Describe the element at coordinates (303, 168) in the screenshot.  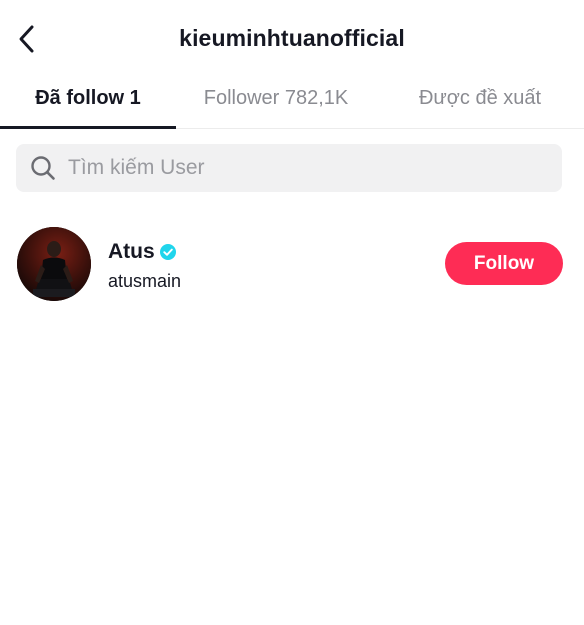
I see `search-input` at that location.